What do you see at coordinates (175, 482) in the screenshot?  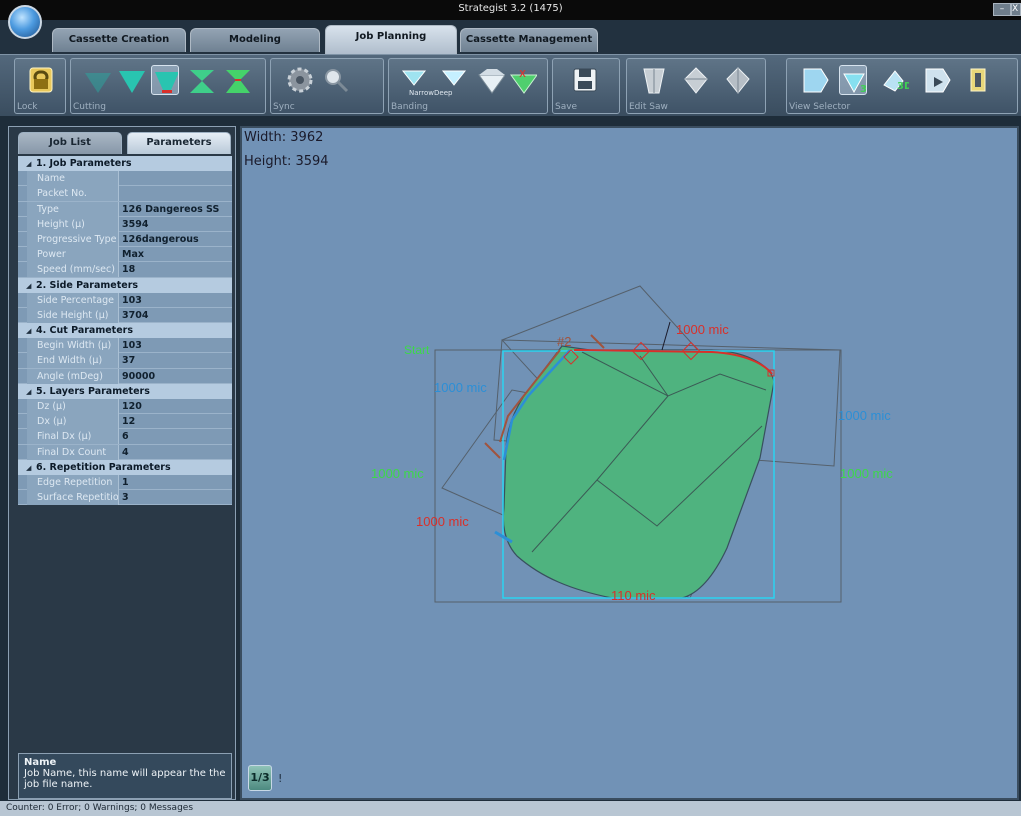 I see `property-value: 1` at bounding box center [175, 482].